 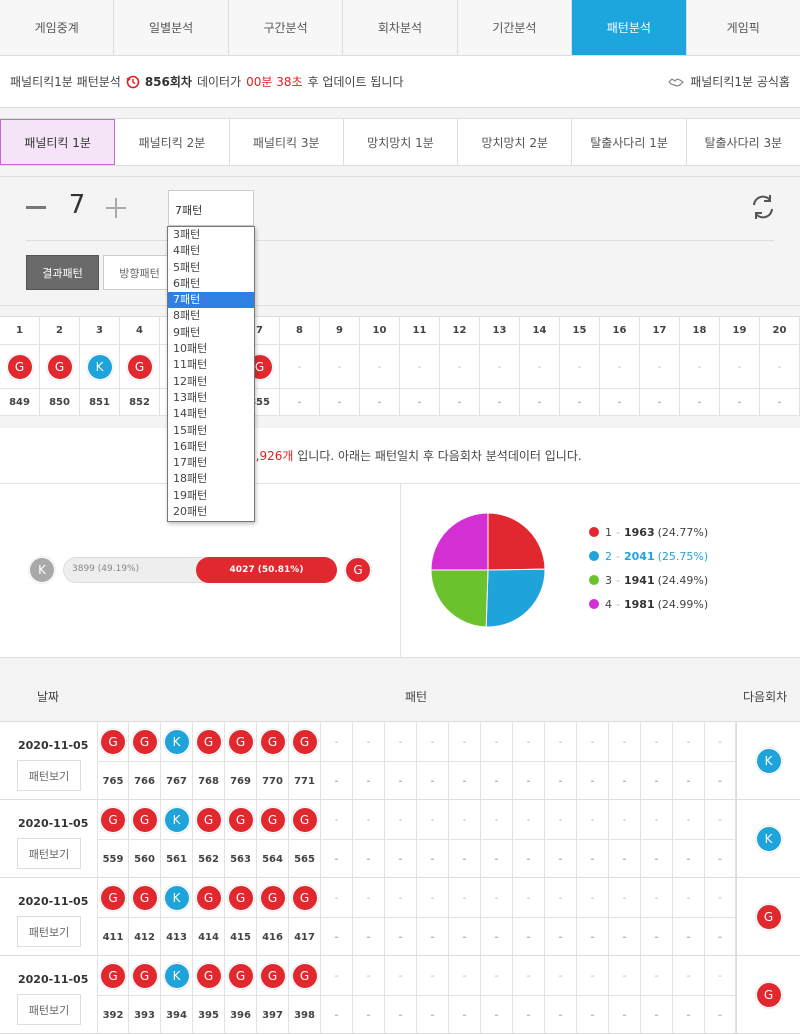 I want to click on sub-tab: 패널티킥 1분, so click(x=58, y=142).